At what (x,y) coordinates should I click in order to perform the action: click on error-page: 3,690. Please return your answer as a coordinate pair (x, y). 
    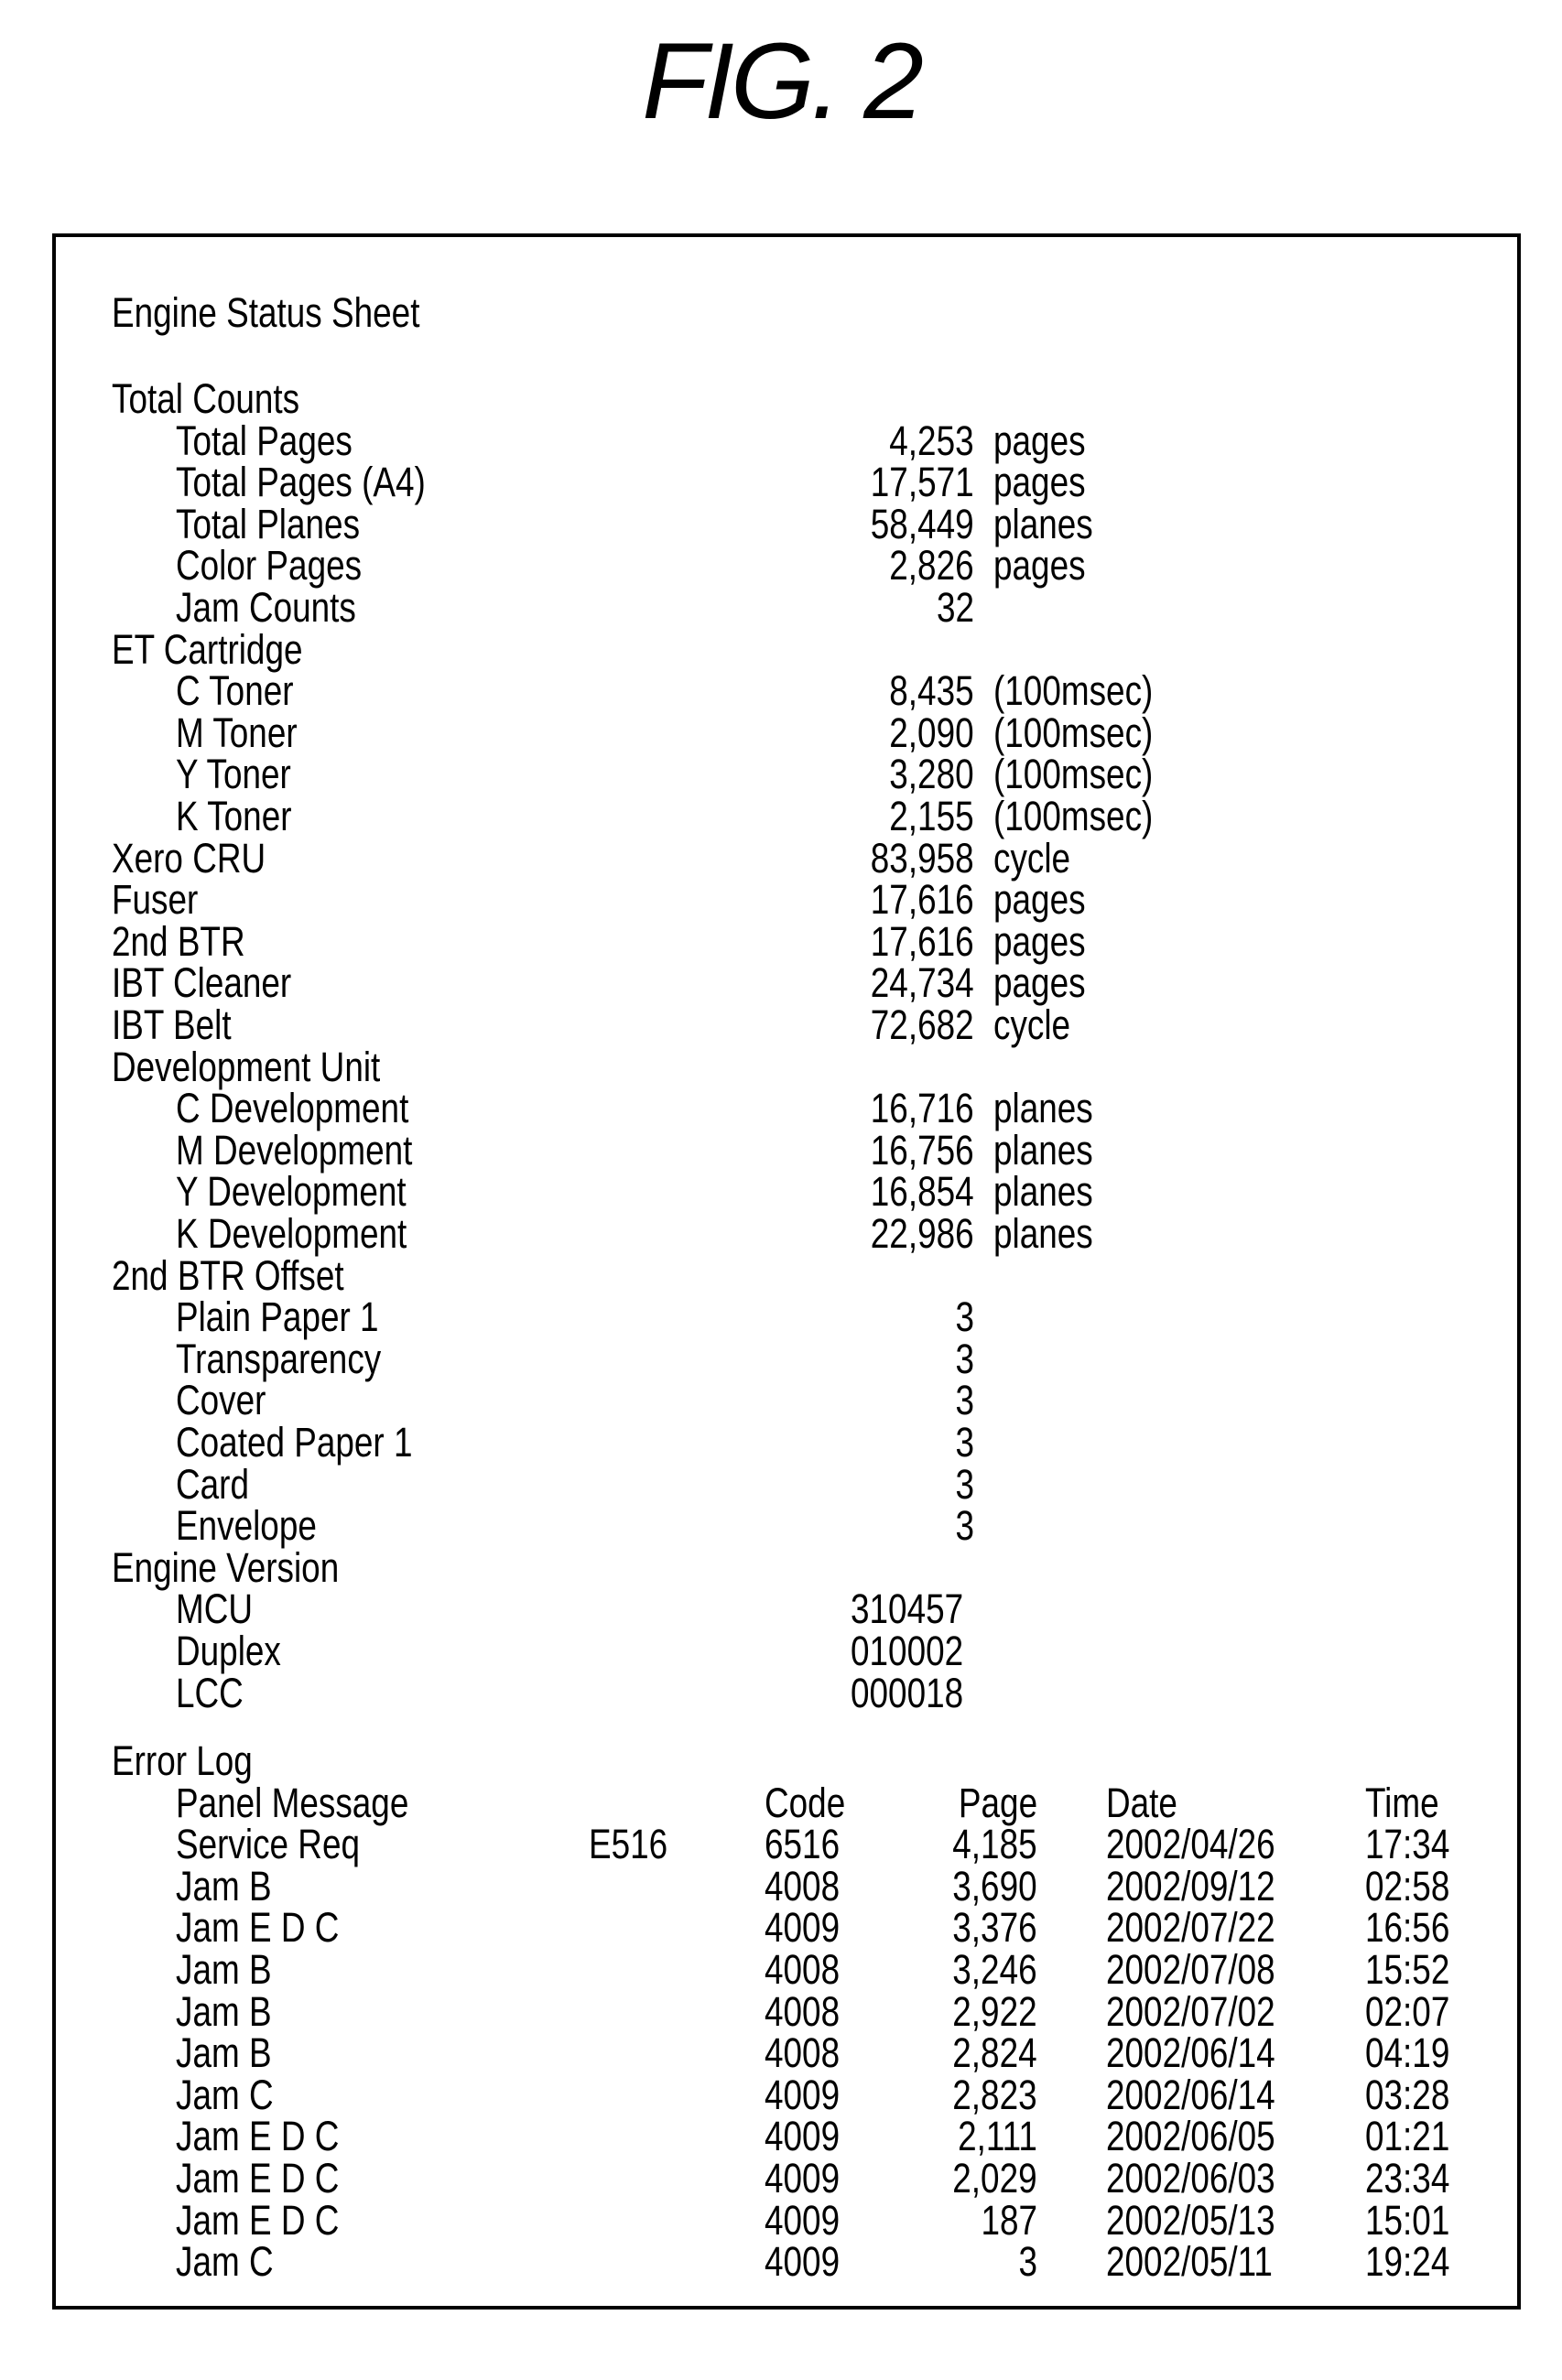
    Looking at the image, I should click on (994, 1885).